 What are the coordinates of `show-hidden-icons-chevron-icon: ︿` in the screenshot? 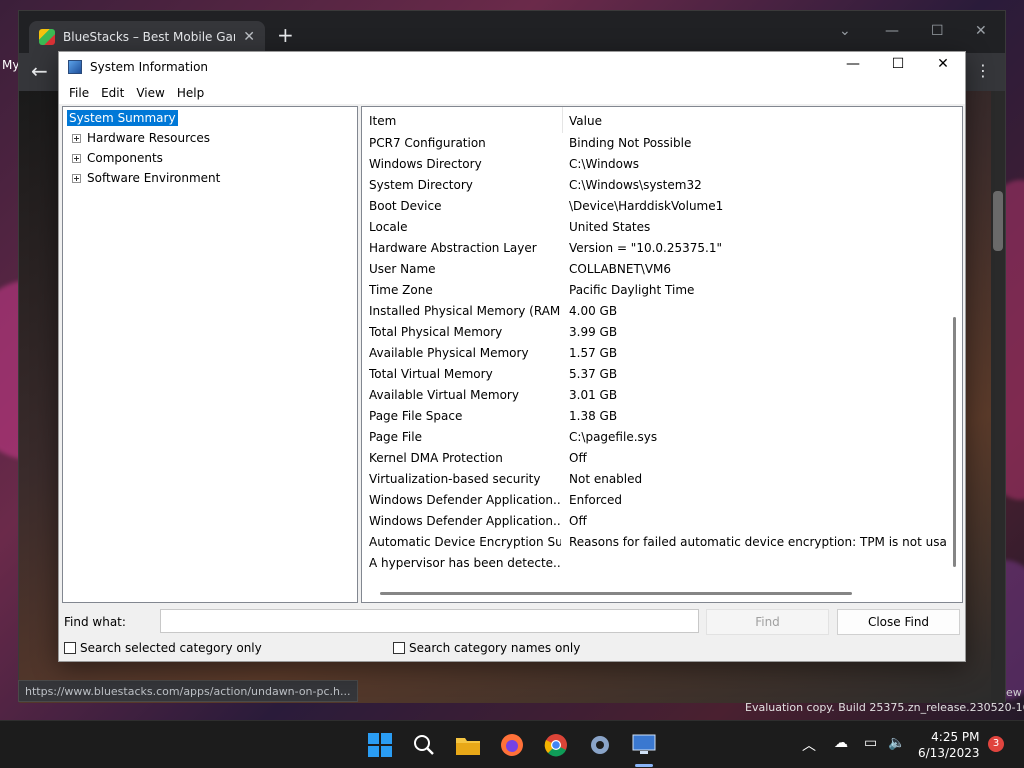 It's located at (809, 745).